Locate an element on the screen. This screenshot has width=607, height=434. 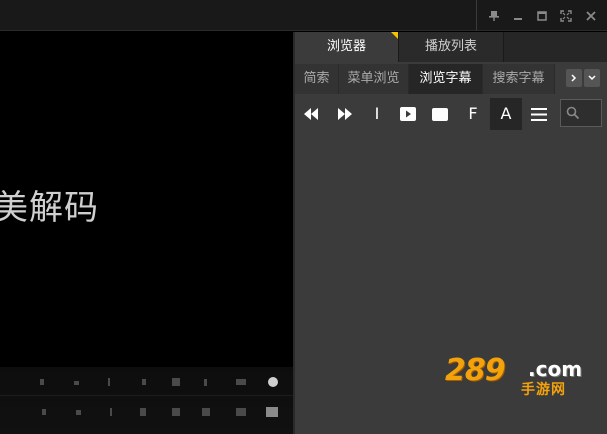
search-icon is located at coordinates (573, 113).